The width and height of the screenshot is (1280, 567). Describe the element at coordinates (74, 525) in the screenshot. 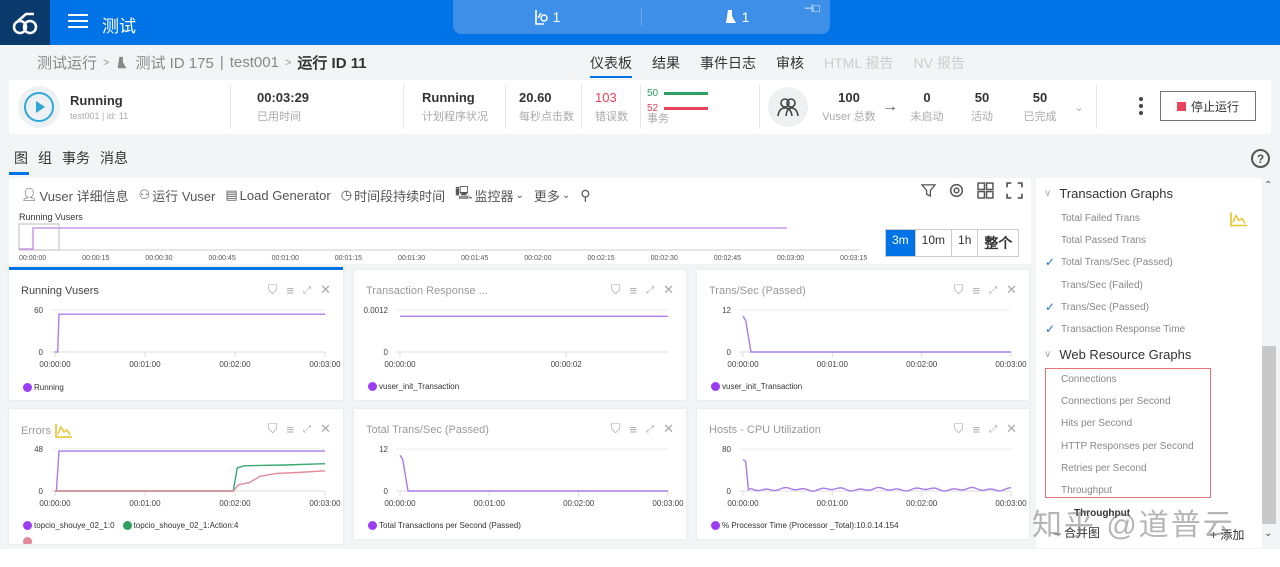

I see `legend-label: topcio_shouye_02_1:0` at that location.